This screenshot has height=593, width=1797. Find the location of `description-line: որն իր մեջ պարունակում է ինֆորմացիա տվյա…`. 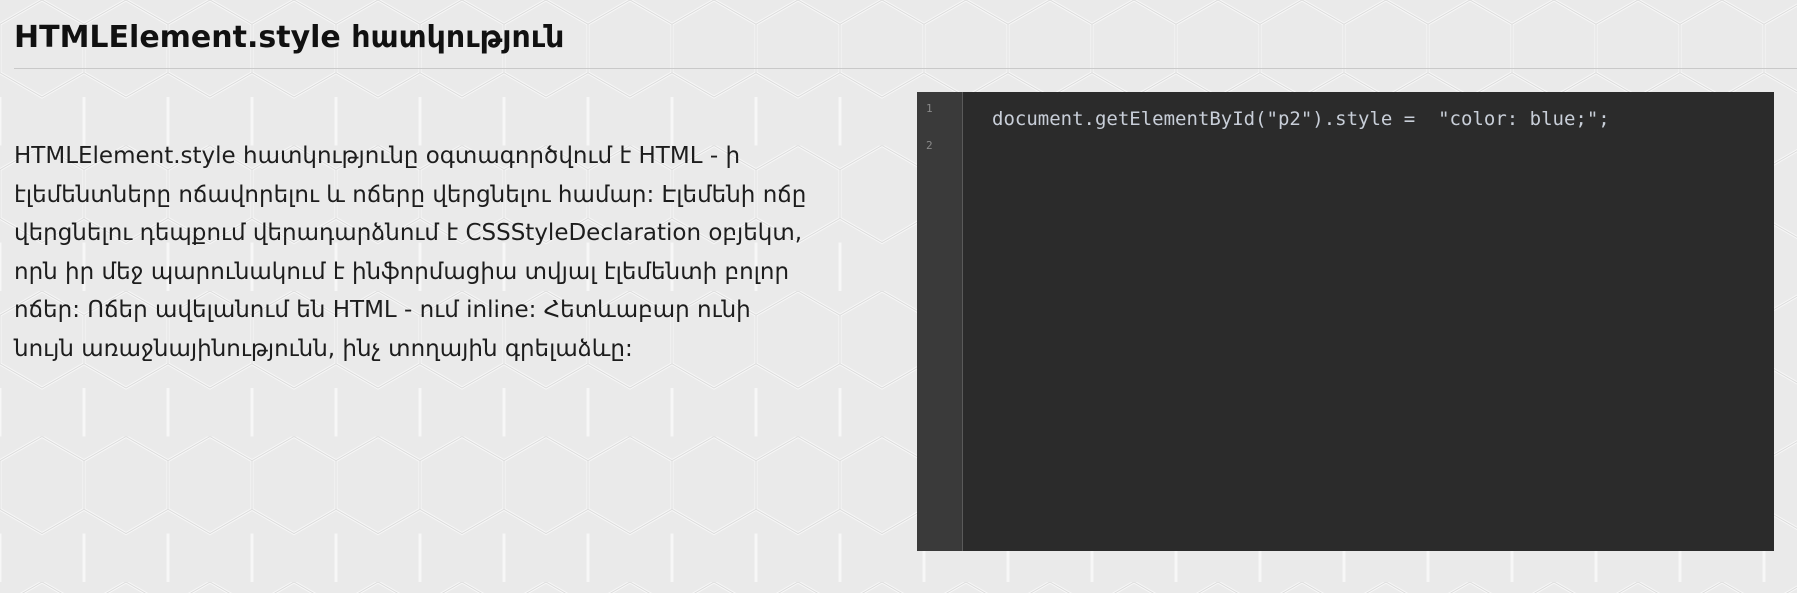

description-line: որն իր մեջ պարունակում է ինֆորմացիա տվյա… is located at coordinates (402, 271).